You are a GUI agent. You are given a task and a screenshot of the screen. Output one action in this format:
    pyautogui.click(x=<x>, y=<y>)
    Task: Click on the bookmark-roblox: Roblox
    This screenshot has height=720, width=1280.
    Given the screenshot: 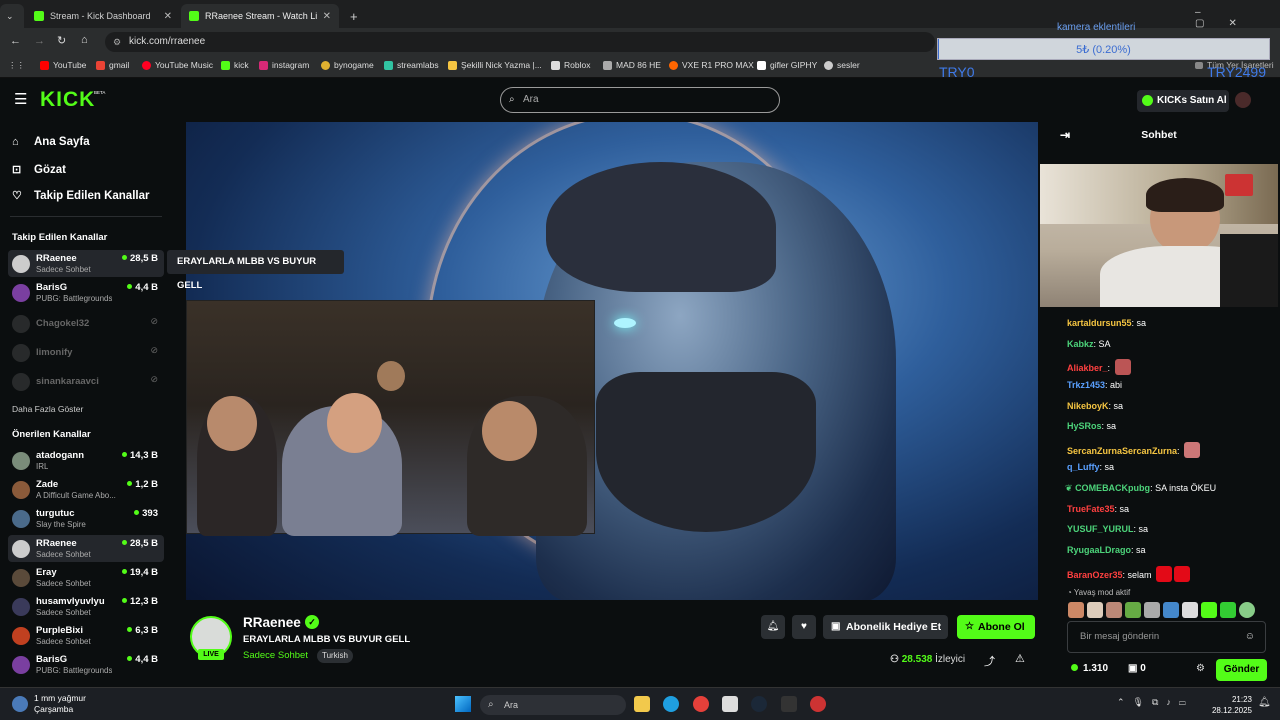 What is the action you would take?
    pyautogui.click(x=570, y=65)
    